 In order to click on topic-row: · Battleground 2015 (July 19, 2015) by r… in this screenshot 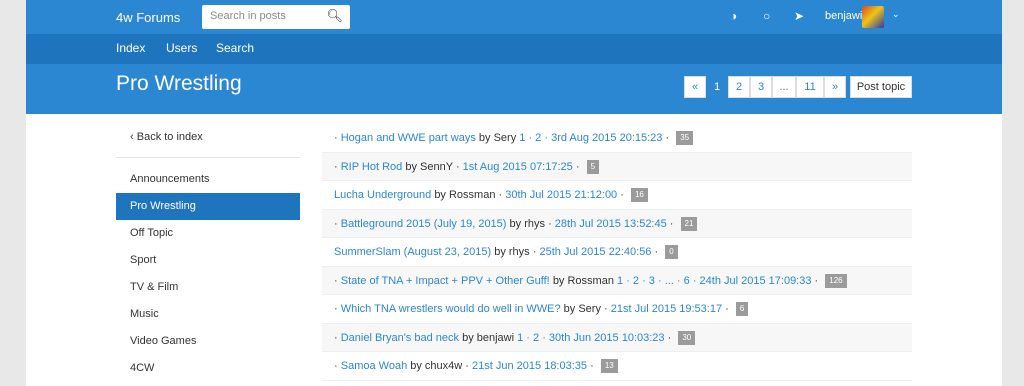, I will do `click(617, 223)`.